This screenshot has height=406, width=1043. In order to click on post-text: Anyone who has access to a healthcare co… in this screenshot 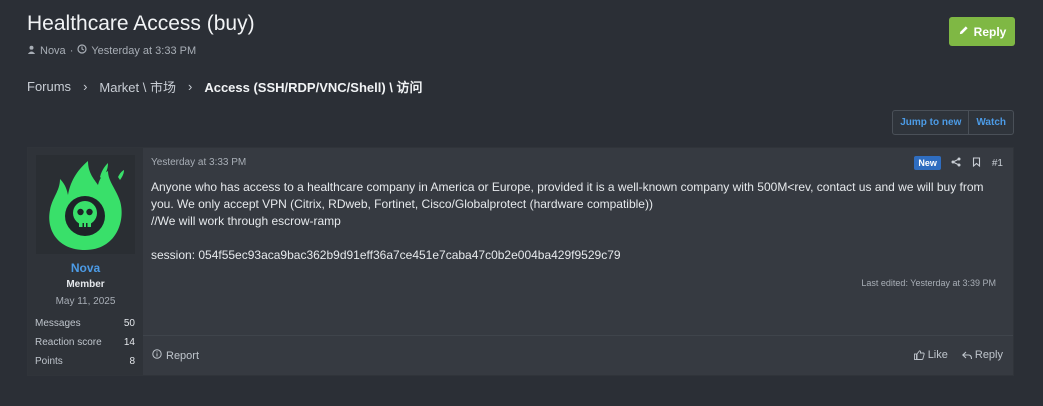, I will do `click(567, 195)`.